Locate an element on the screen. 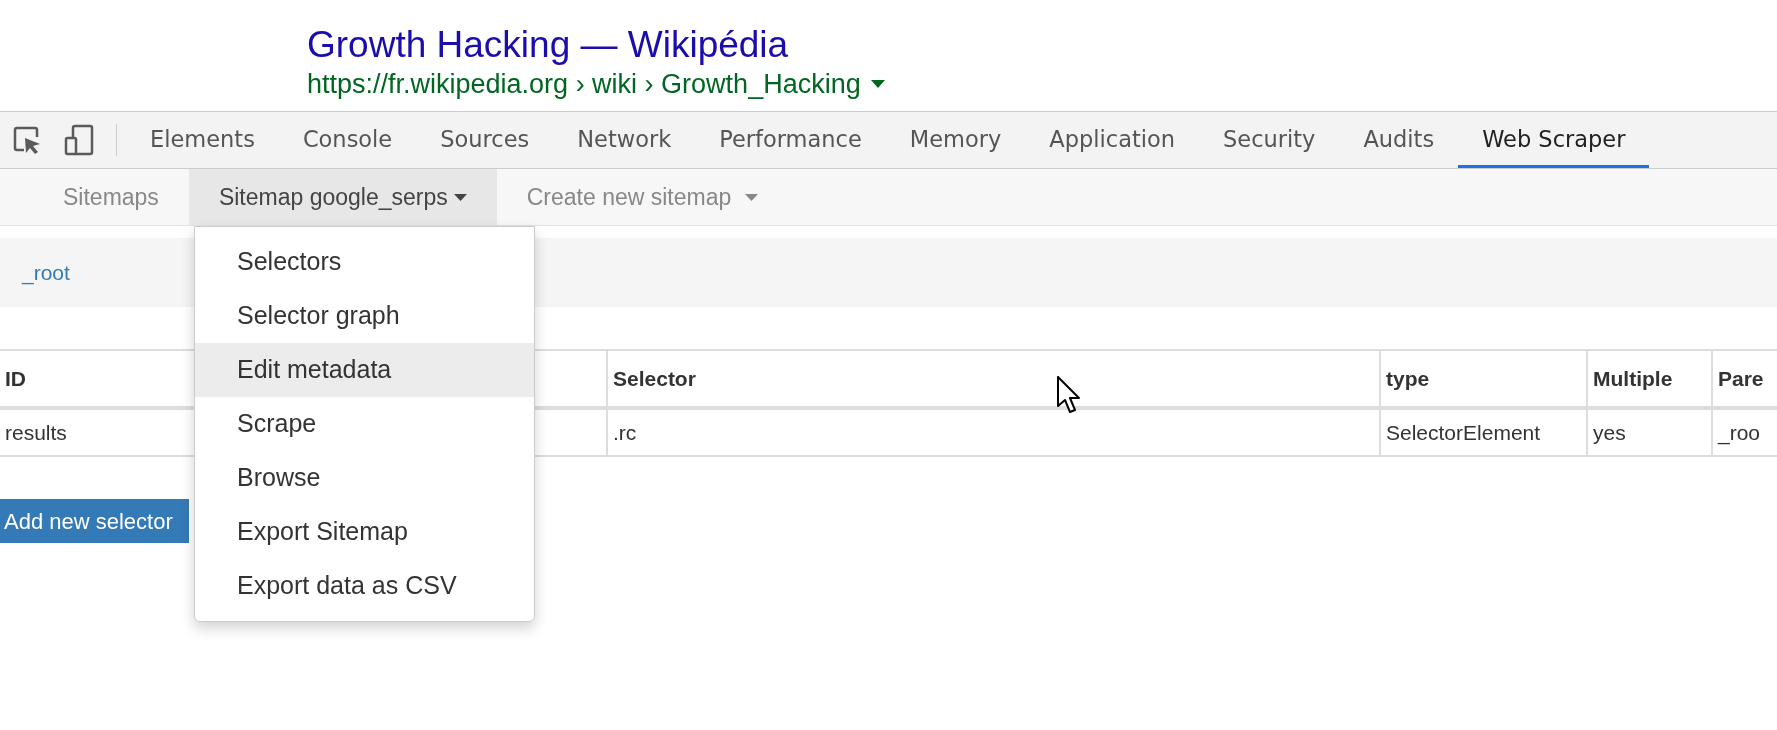  column-header: Selector is located at coordinates (654, 378).